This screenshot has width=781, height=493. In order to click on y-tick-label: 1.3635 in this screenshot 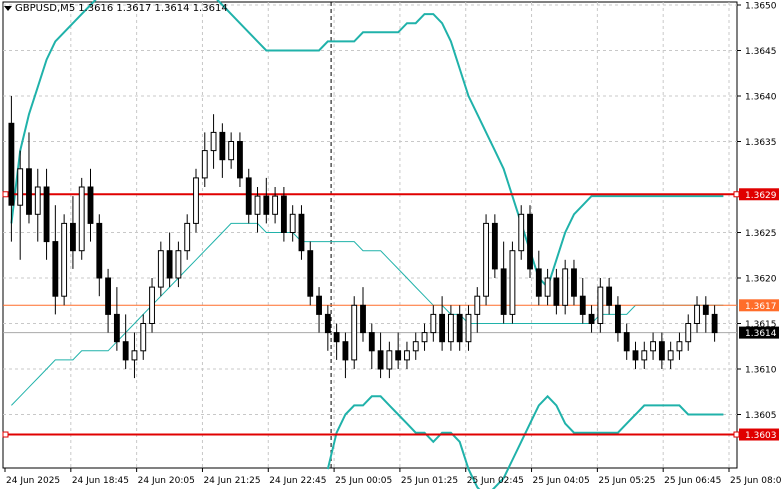, I will do `click(761, 143)`.